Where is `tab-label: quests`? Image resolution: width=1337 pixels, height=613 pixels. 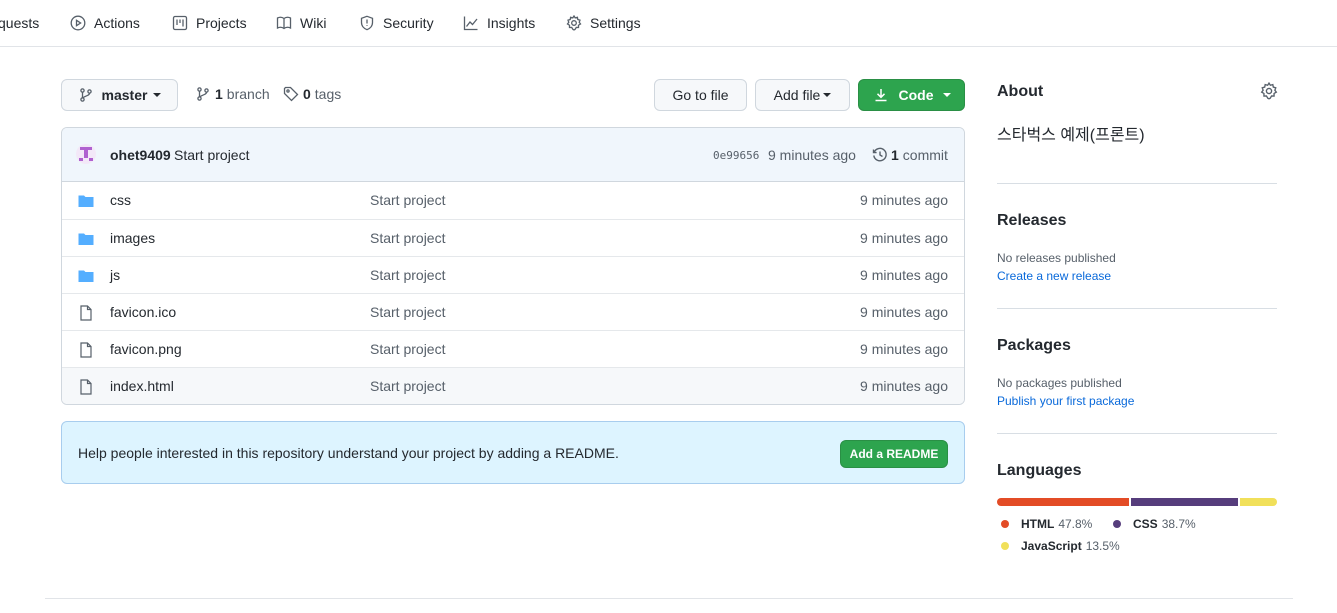 tab-label: quests is located at coordinates (20, 23).